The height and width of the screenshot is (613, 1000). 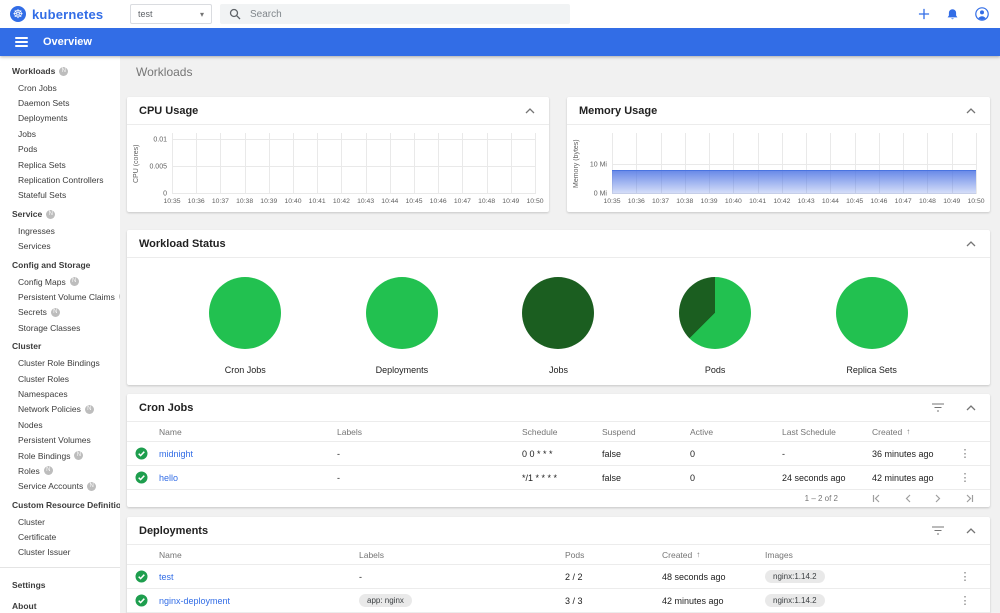 What do you see at coordinates (908, 498) in the screenshot?
I see `previous-page-button` at bounding box center [908, 498].